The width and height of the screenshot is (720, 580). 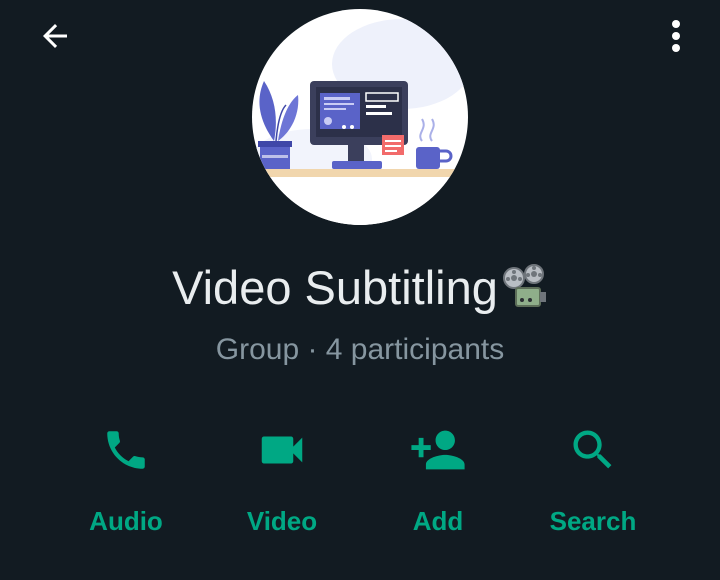 What do you see at coordinates (438, 450) in the screenshot?
I see `add-person-icon` at bounding box center [438, 450].